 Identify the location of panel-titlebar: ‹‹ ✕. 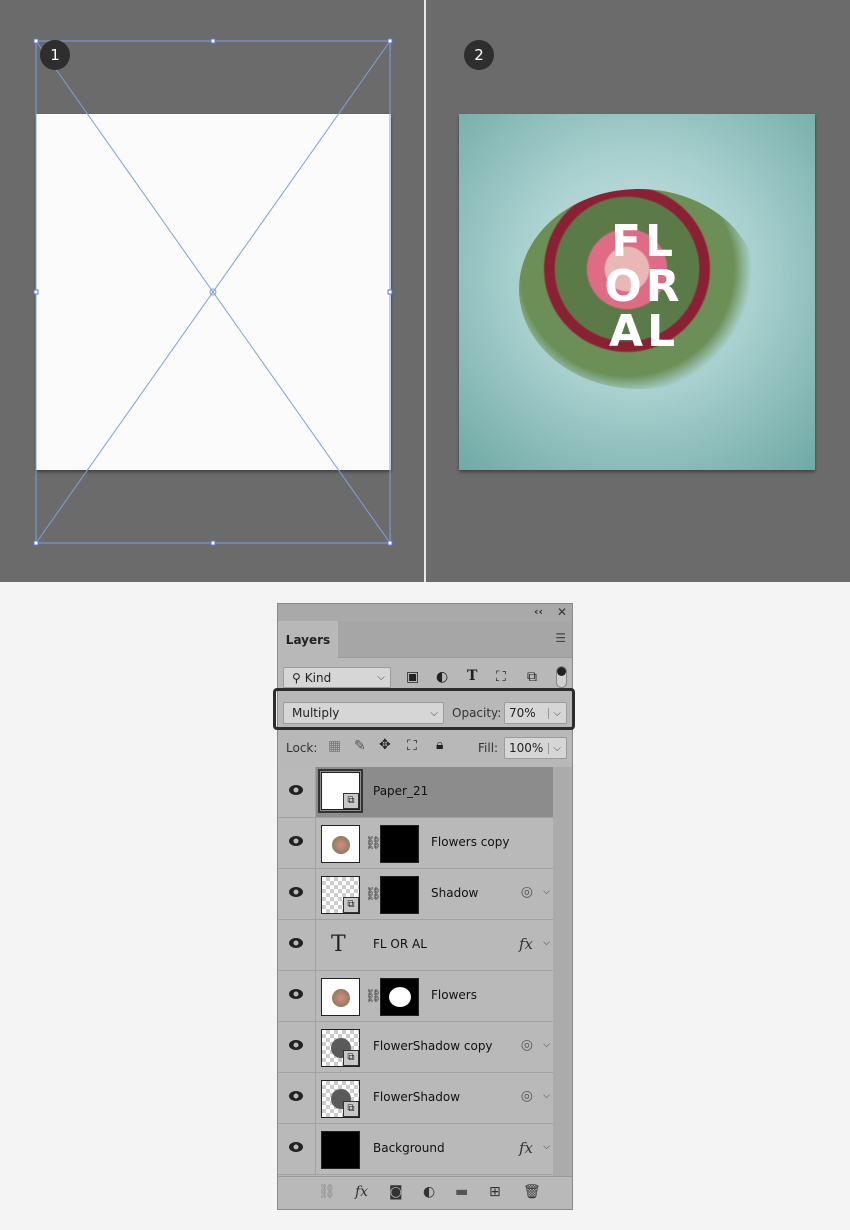
(425, 612).